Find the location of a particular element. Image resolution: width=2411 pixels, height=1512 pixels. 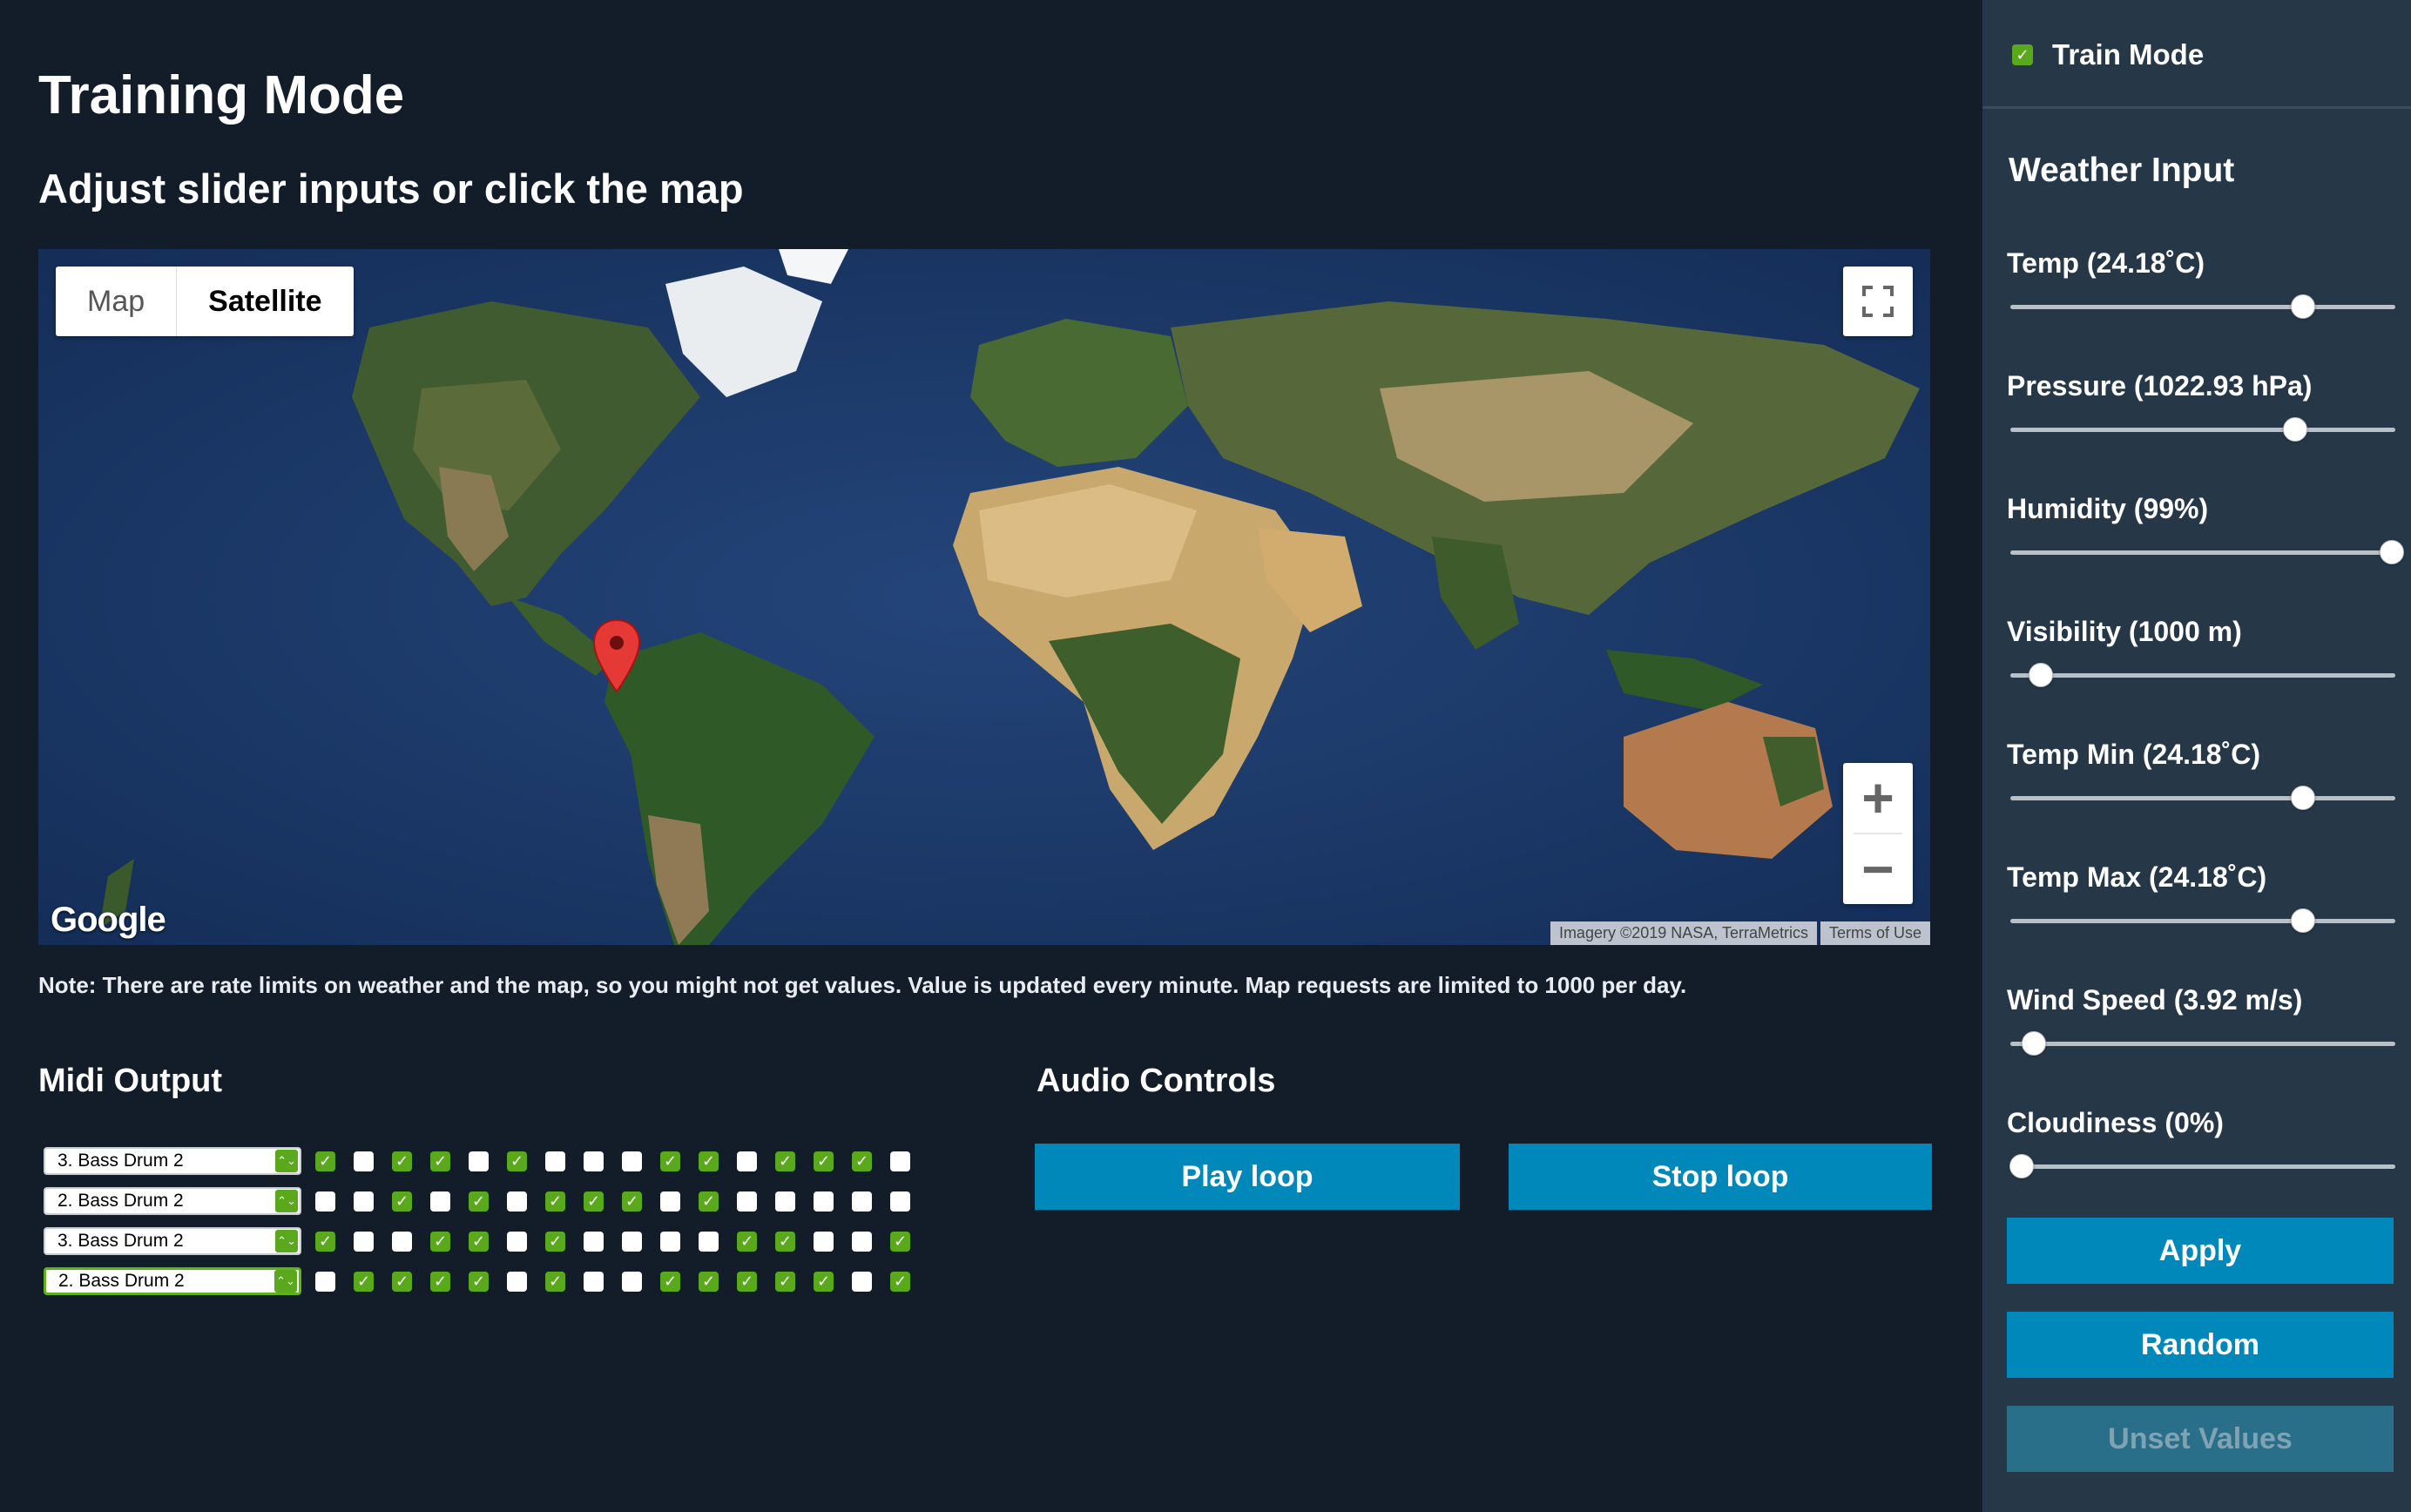

map-pin-icon is located at coordinates (616, 658).